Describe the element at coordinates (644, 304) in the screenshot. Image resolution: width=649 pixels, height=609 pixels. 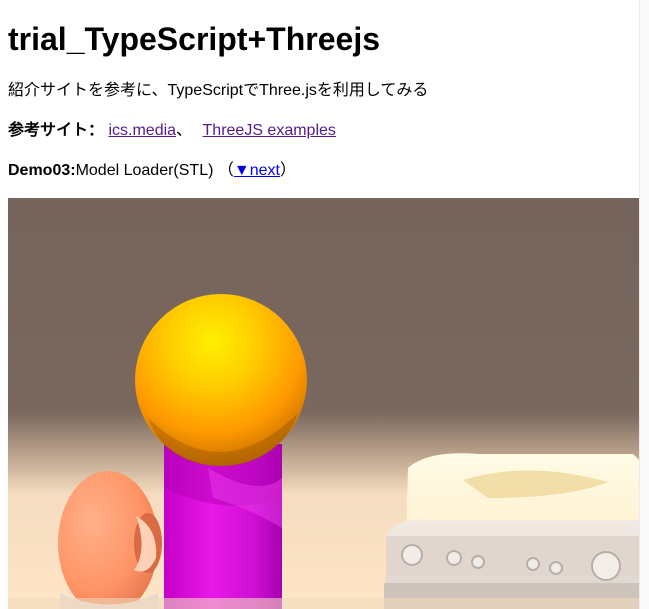
I see `vertical-scrollbar` at that location.